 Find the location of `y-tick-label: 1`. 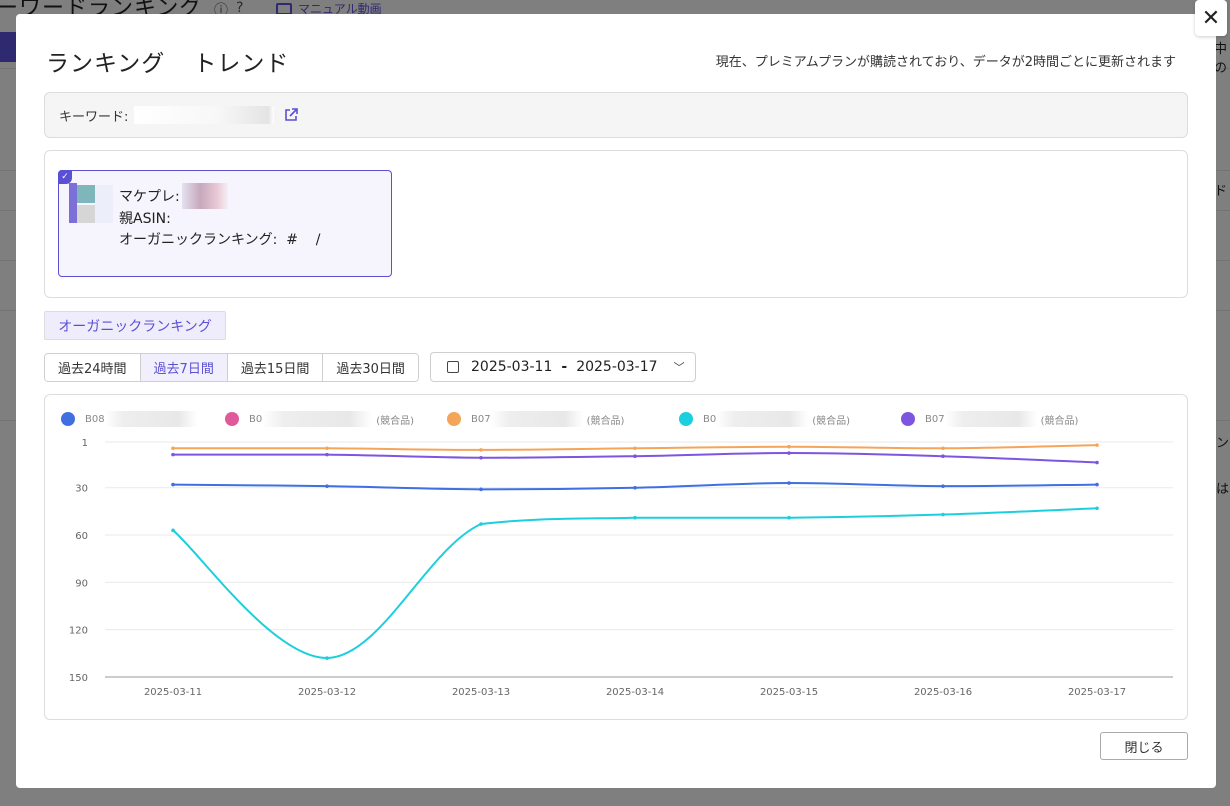

y-tick-label: 1 is located at coordinates (85, 443).